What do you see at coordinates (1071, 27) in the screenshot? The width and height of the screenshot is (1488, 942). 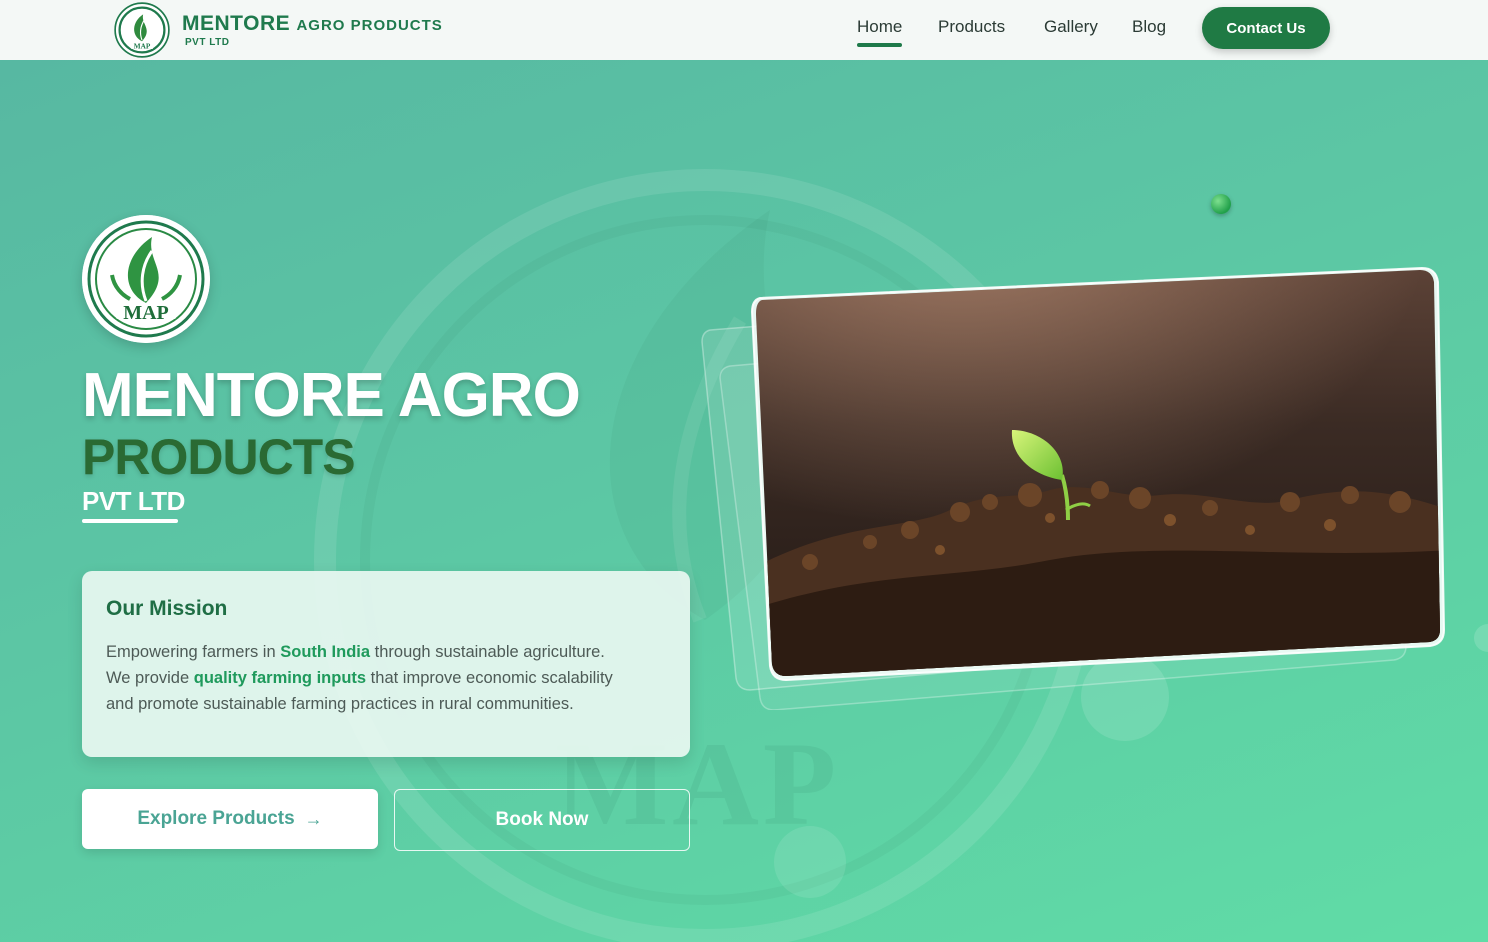 I see `nav-gallery: Gallery` at bounding box center [1071, 27].